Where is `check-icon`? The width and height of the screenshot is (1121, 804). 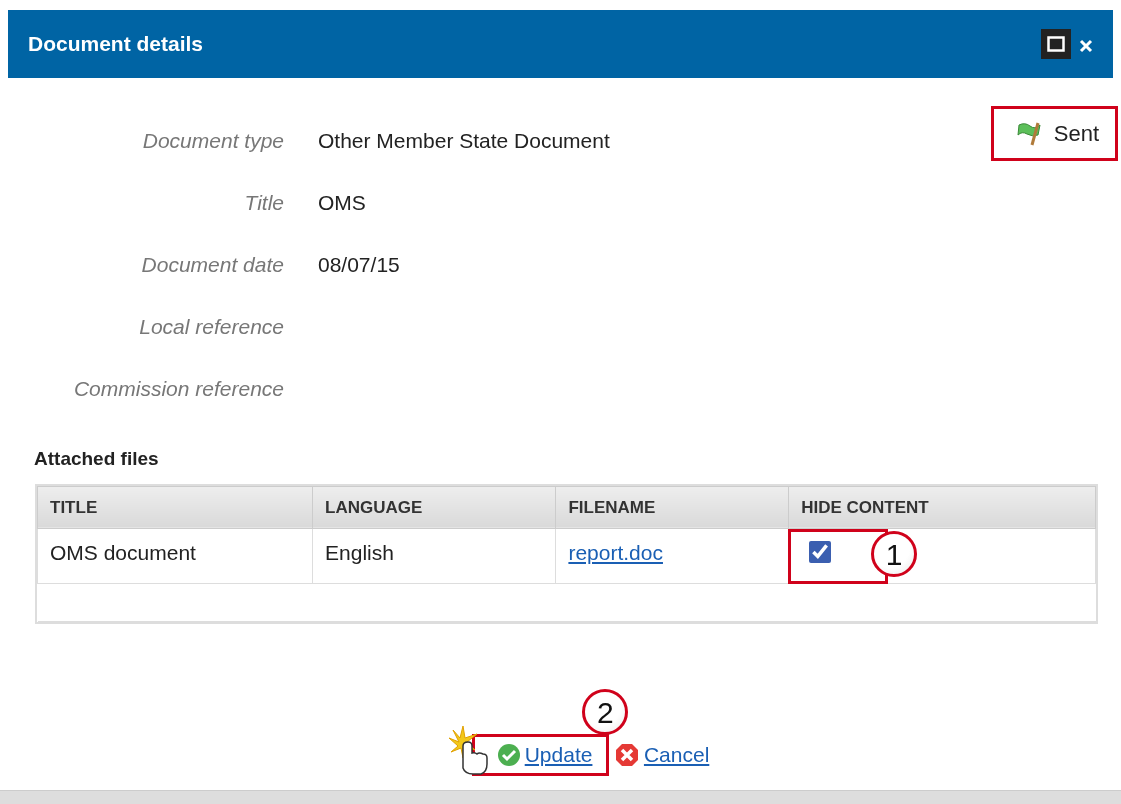 check-icon is located at coordinates (508, 754).